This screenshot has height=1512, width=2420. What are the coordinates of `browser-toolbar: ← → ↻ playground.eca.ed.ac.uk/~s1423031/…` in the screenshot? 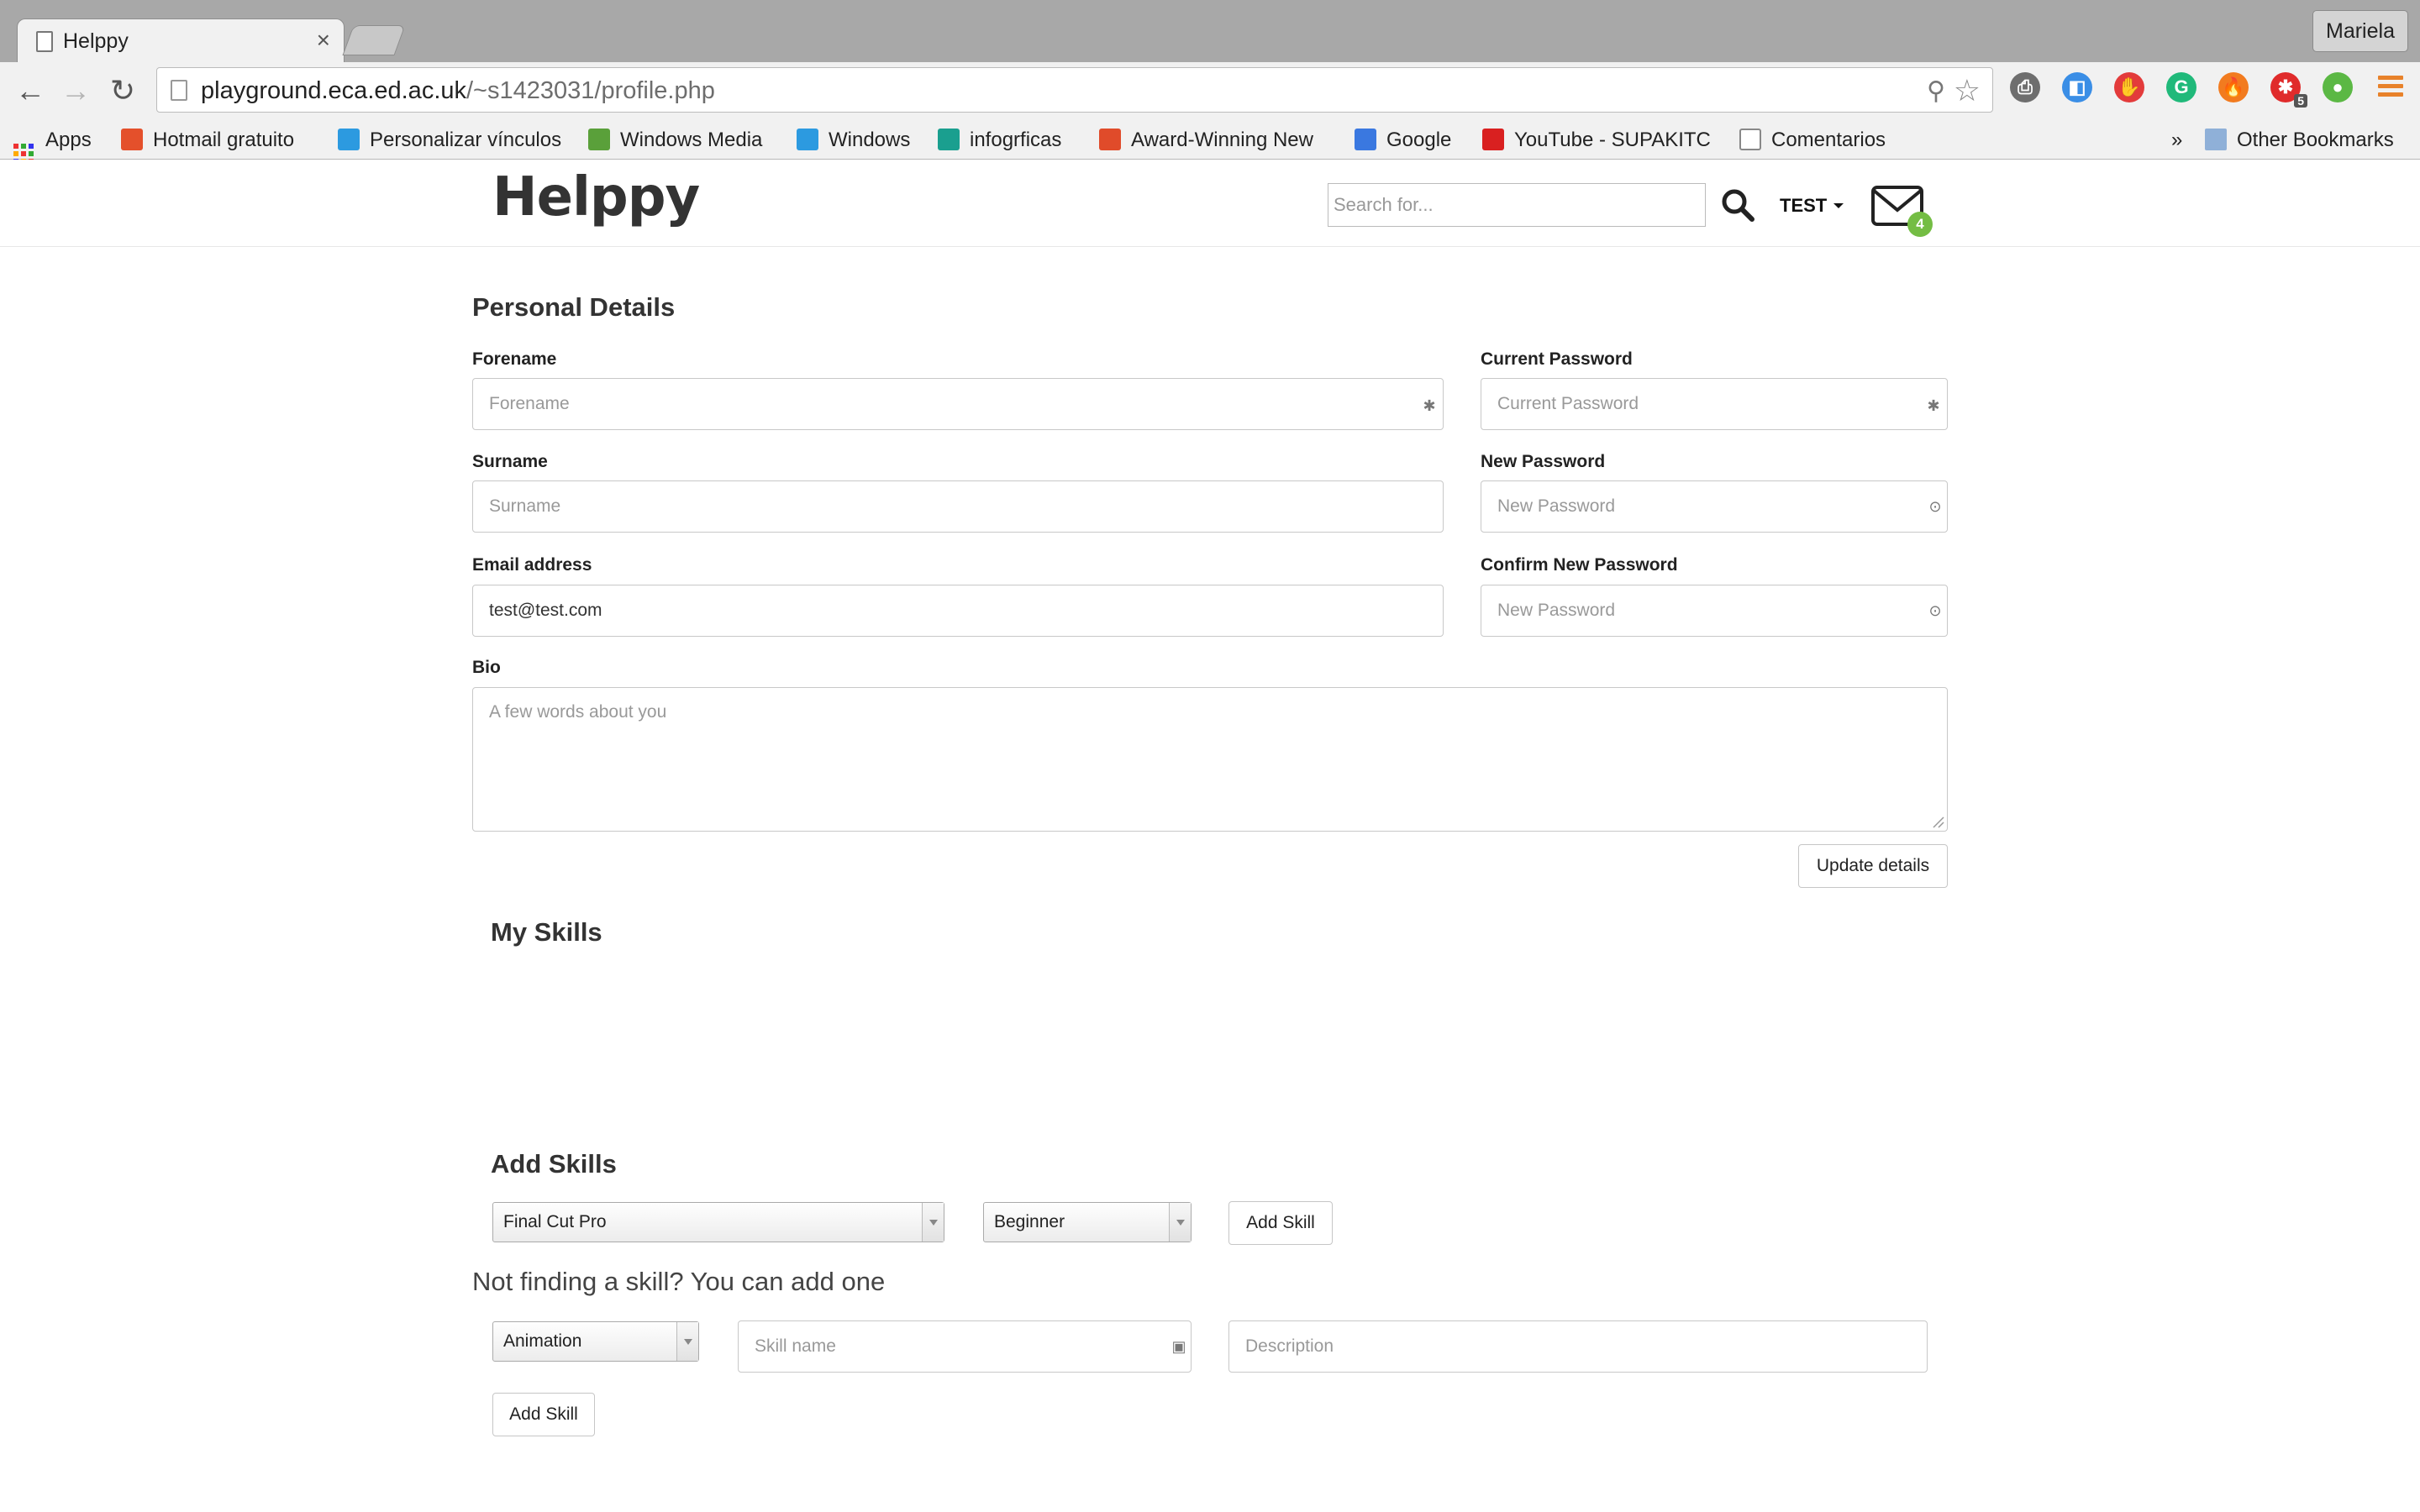 It's located at (1210, 91).